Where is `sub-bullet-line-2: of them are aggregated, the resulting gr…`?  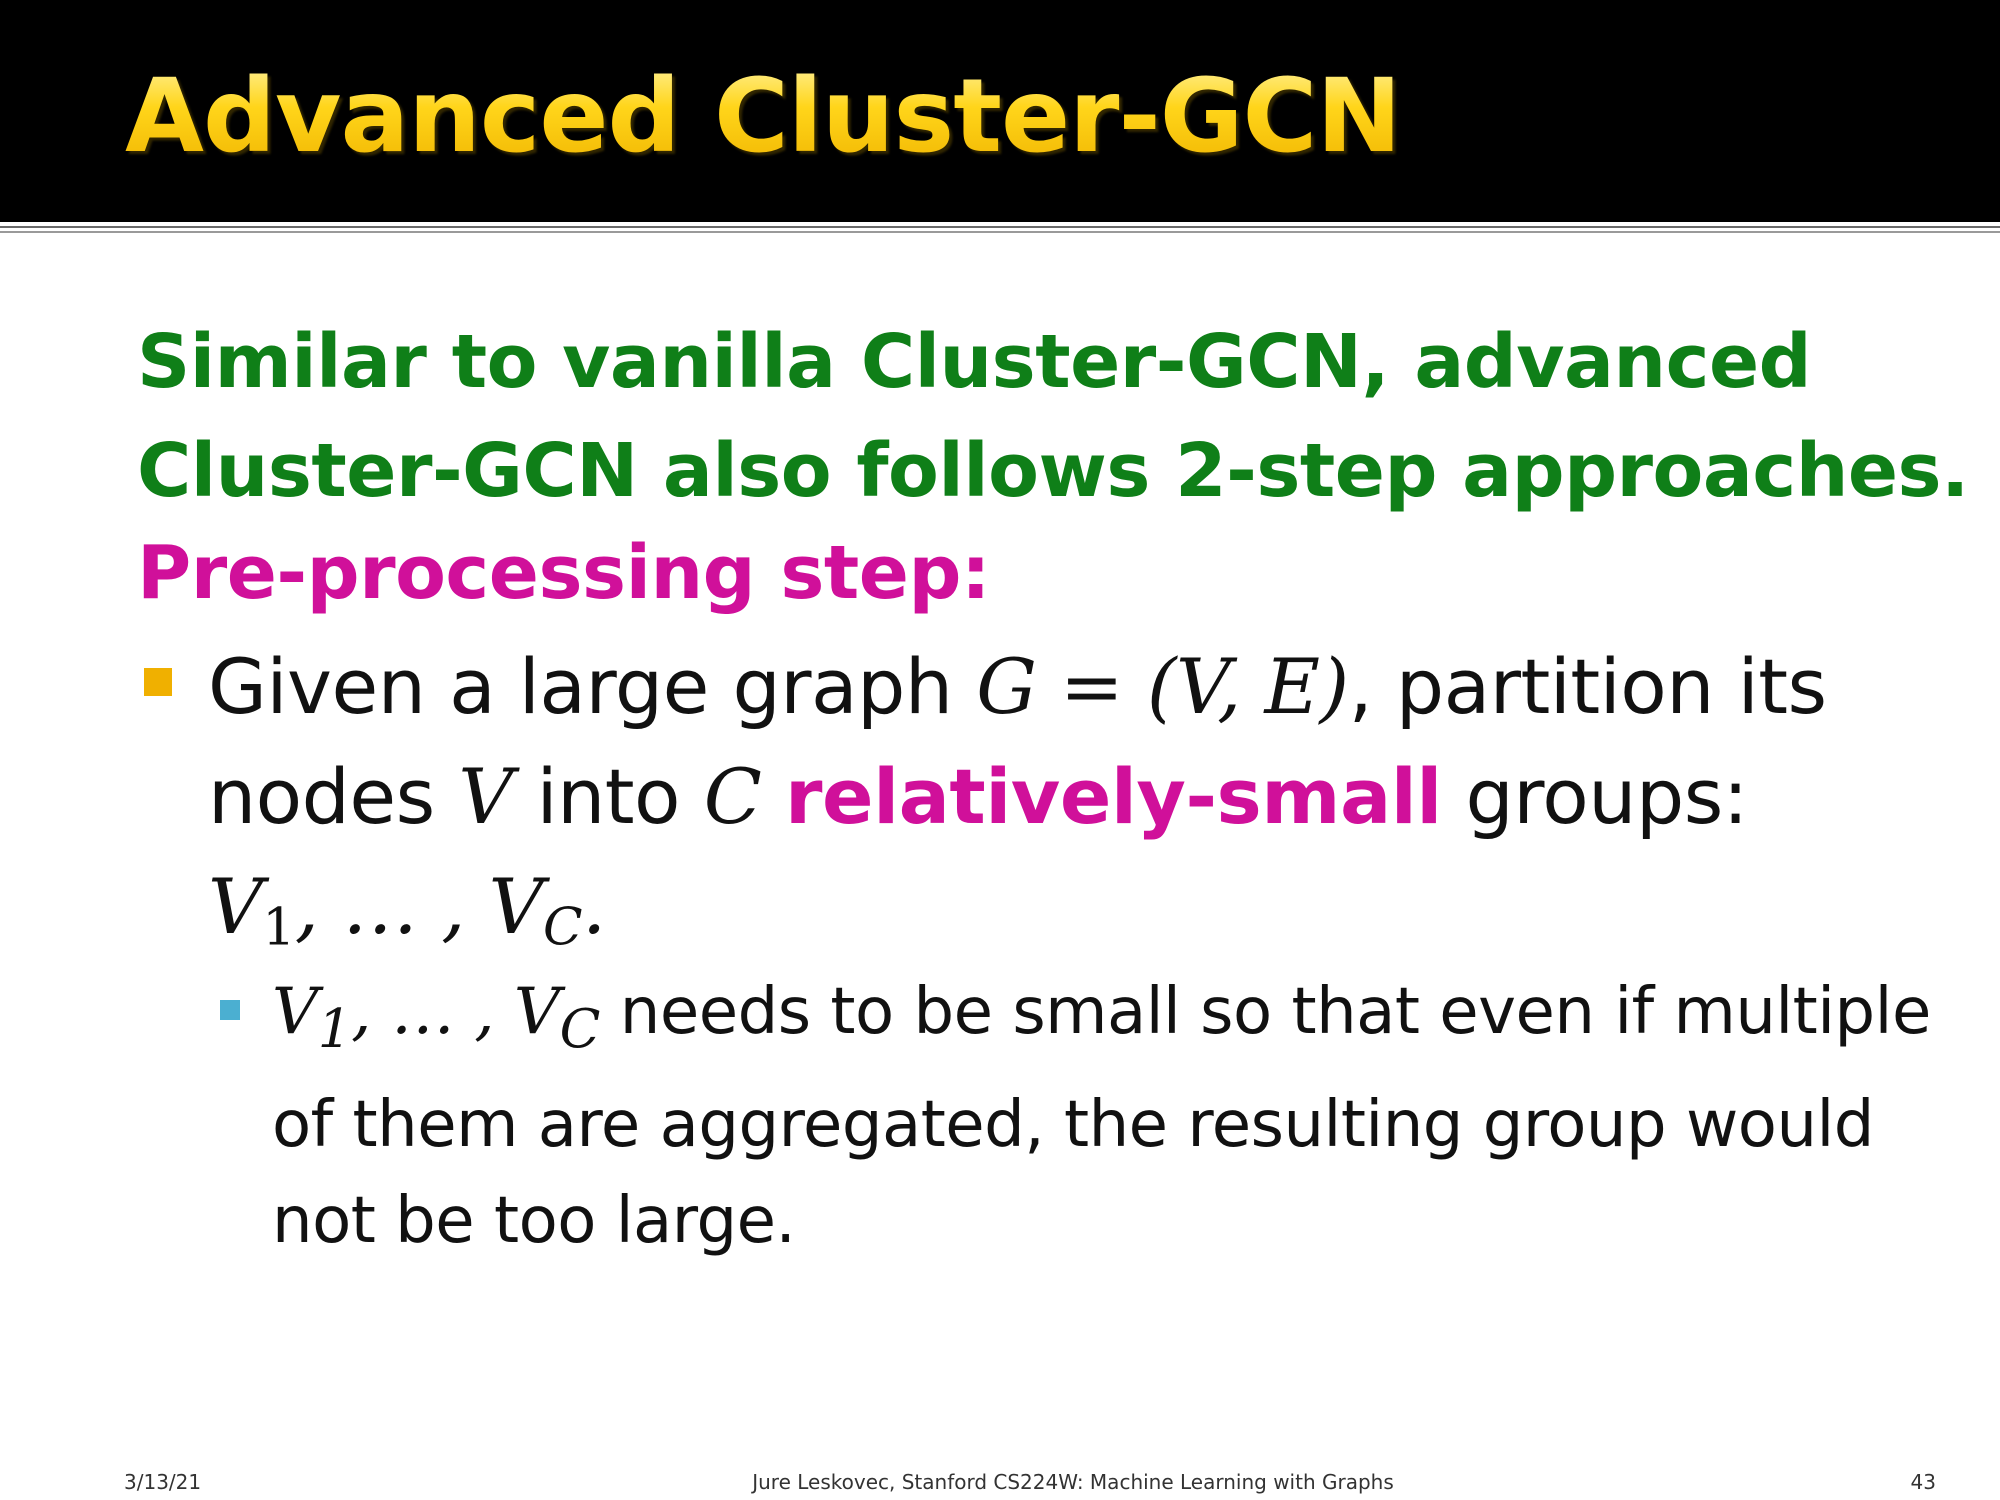 sub-bullet-line-2: of them are aggregated, the resulting gr… is located at coordinates (1073, 1124).